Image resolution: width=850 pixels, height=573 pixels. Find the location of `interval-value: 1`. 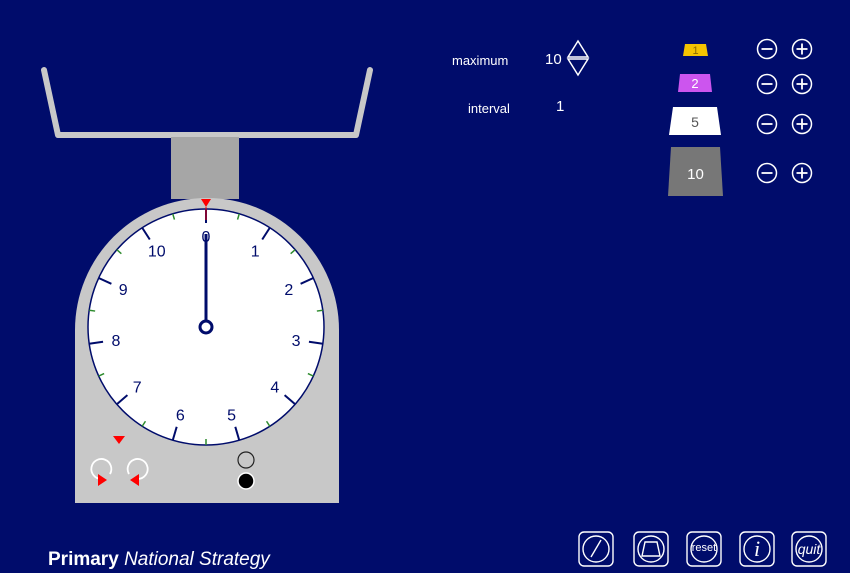

interval-value: 1 is located at coordinates (560, 106).